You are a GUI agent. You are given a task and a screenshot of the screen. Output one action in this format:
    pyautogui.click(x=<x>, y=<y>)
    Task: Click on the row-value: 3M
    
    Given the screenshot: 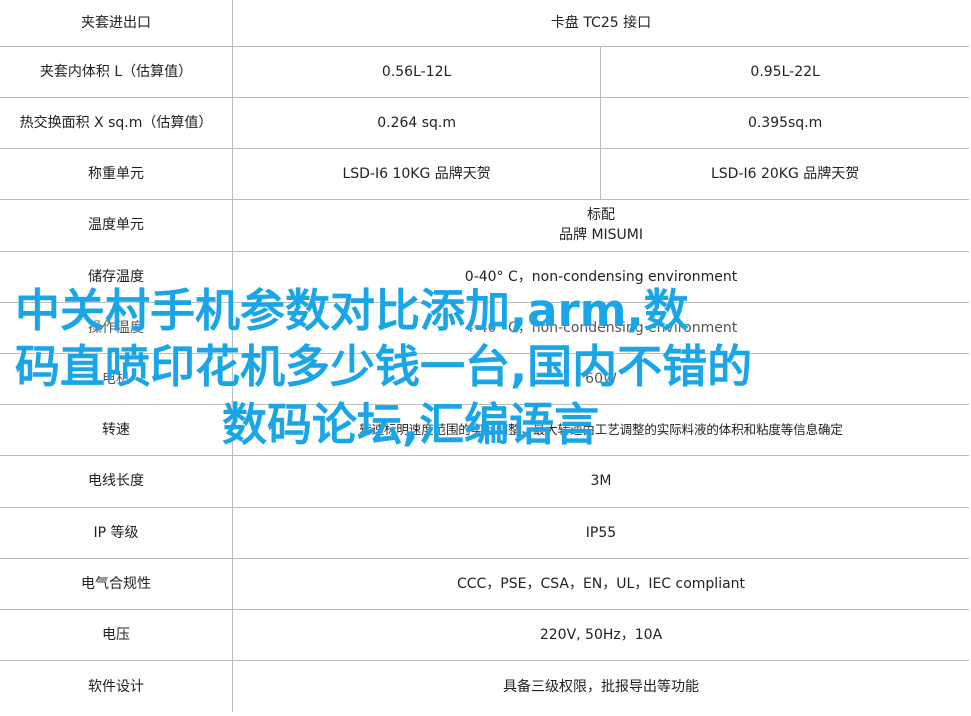 What is the action you would take?
    pyautogui.click(x=600, y=481)
    